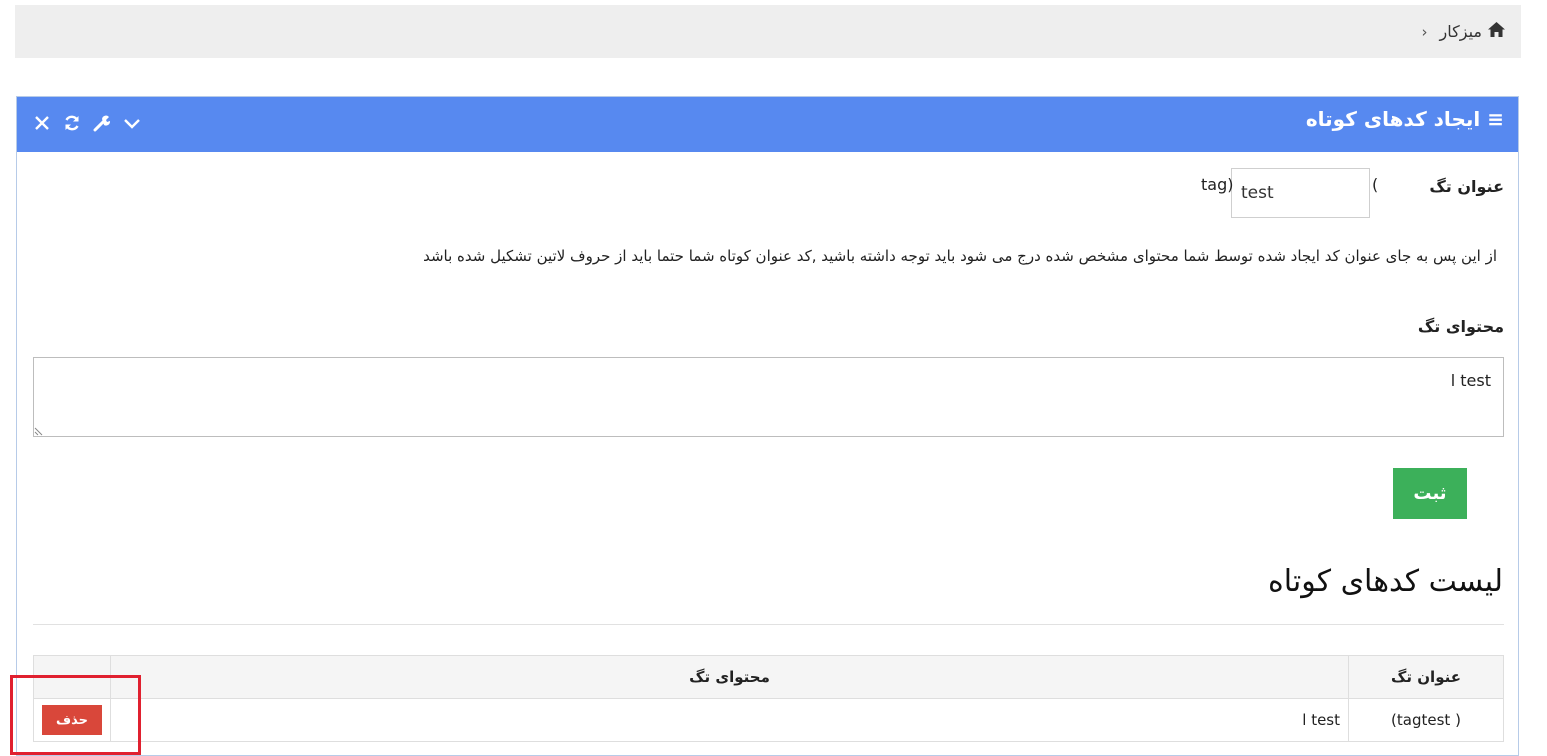  I want to click on breadcrumb: میزکار ‹, so click(768, 31).